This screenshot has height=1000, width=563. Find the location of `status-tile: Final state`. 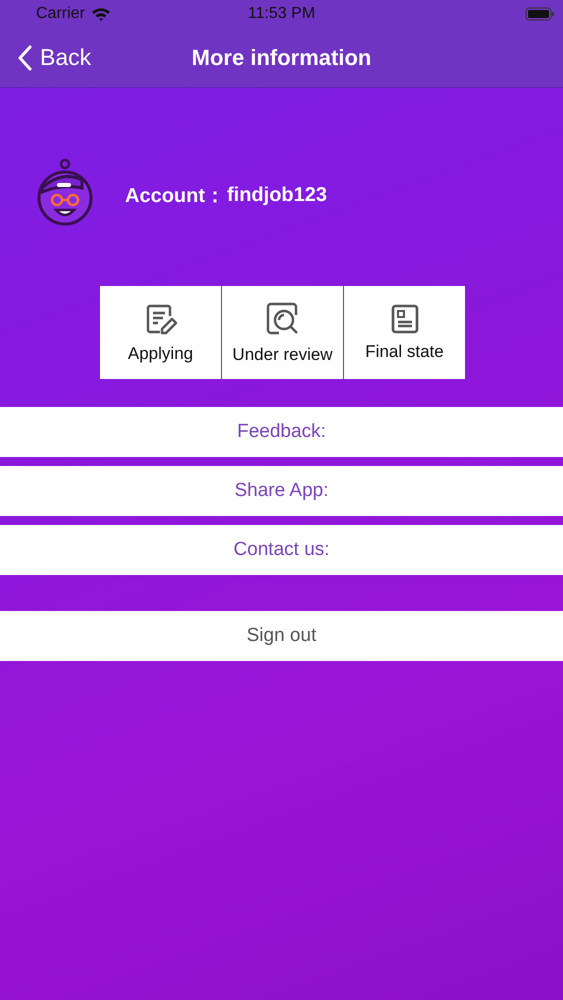

status-tile: Final state is located at coordinates (404, 332).